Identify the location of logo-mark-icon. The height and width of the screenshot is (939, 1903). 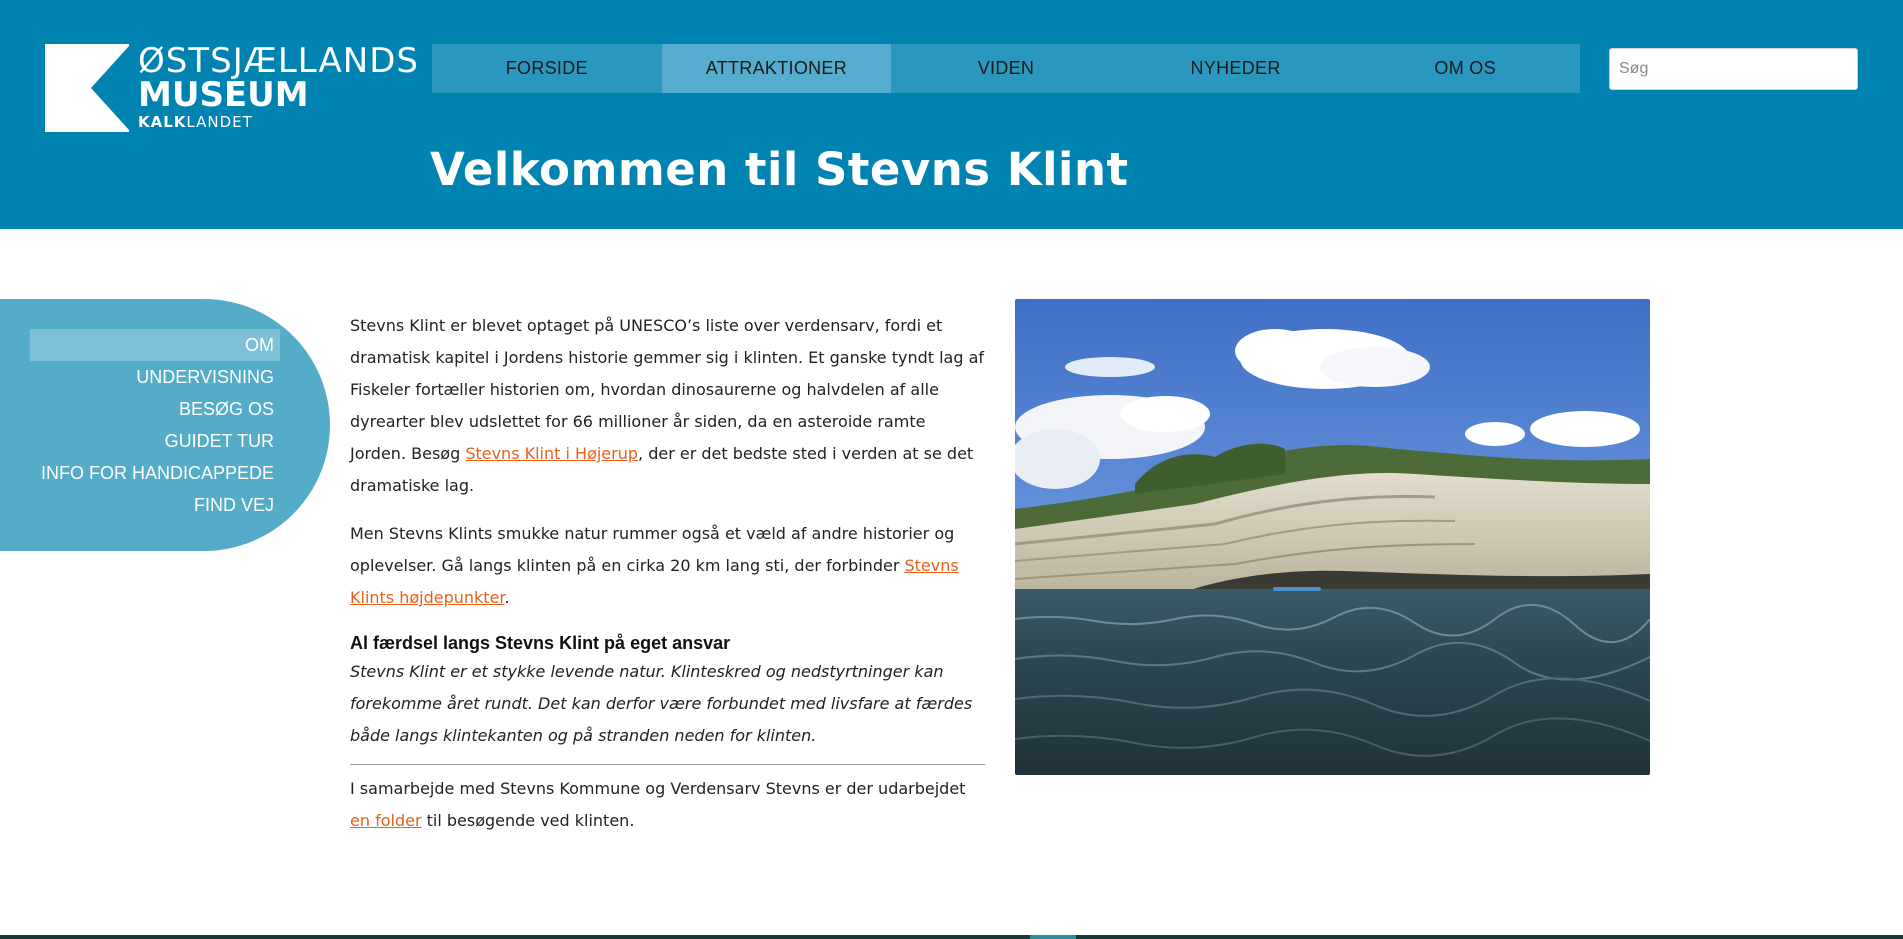
(87, 88).